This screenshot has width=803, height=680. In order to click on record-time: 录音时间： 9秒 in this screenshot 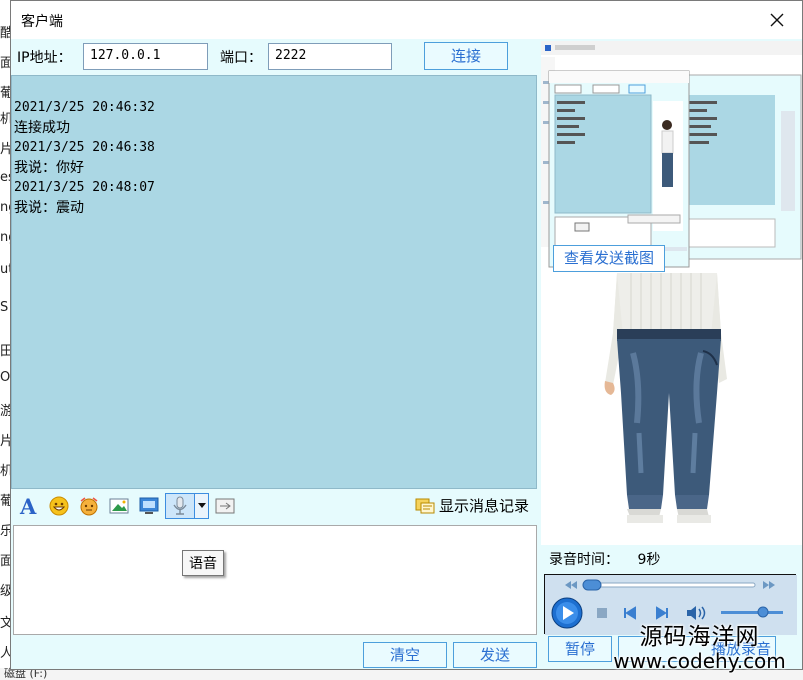, I will do `click(604, 559)`.